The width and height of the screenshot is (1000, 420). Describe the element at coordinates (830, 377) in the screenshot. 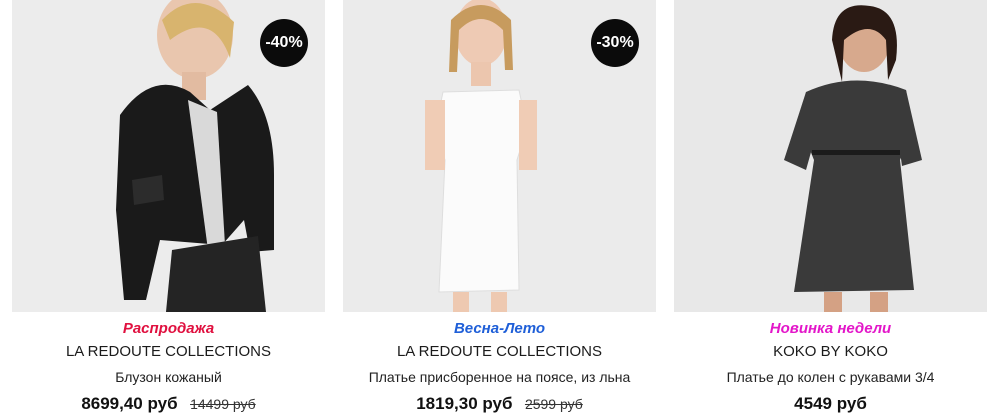

I see `product-name: Платье до колен с рукавами 3/4` at that location.